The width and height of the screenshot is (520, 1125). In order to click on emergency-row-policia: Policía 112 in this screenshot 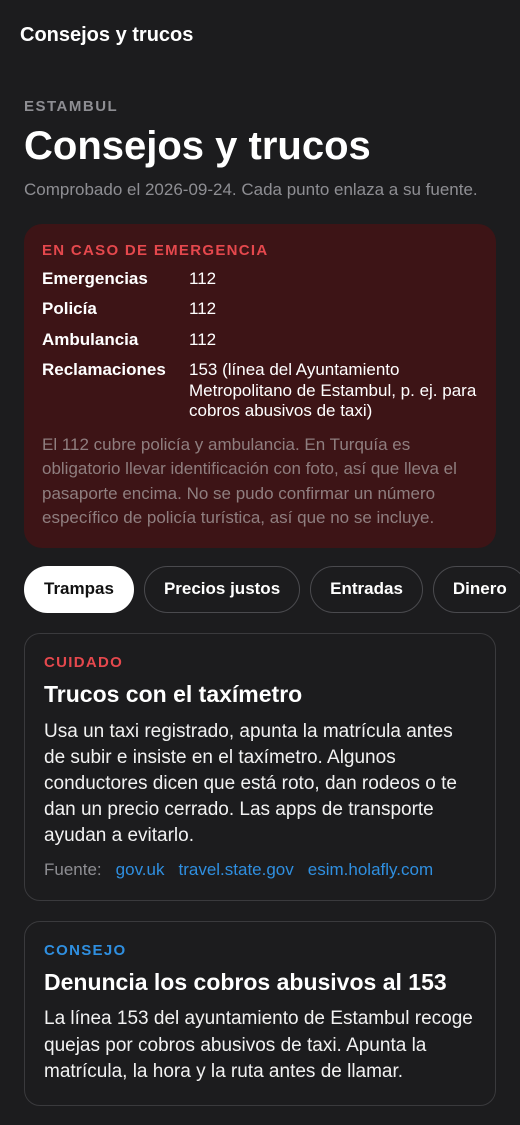, I will do `click(260, 309)`.